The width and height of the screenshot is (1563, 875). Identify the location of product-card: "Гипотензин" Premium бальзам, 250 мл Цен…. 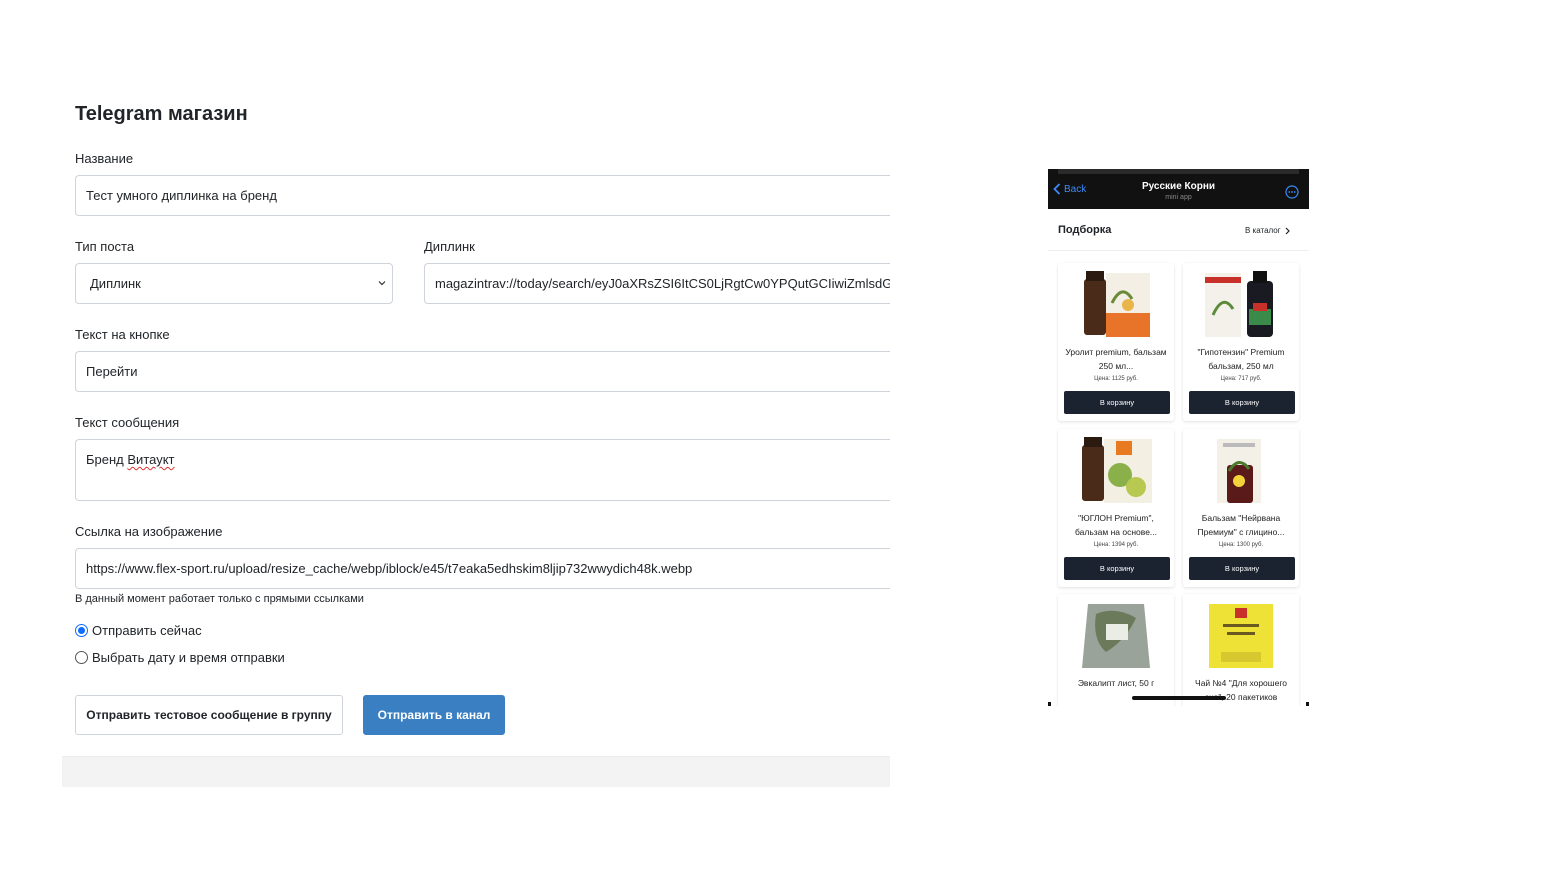
(1241, 342).